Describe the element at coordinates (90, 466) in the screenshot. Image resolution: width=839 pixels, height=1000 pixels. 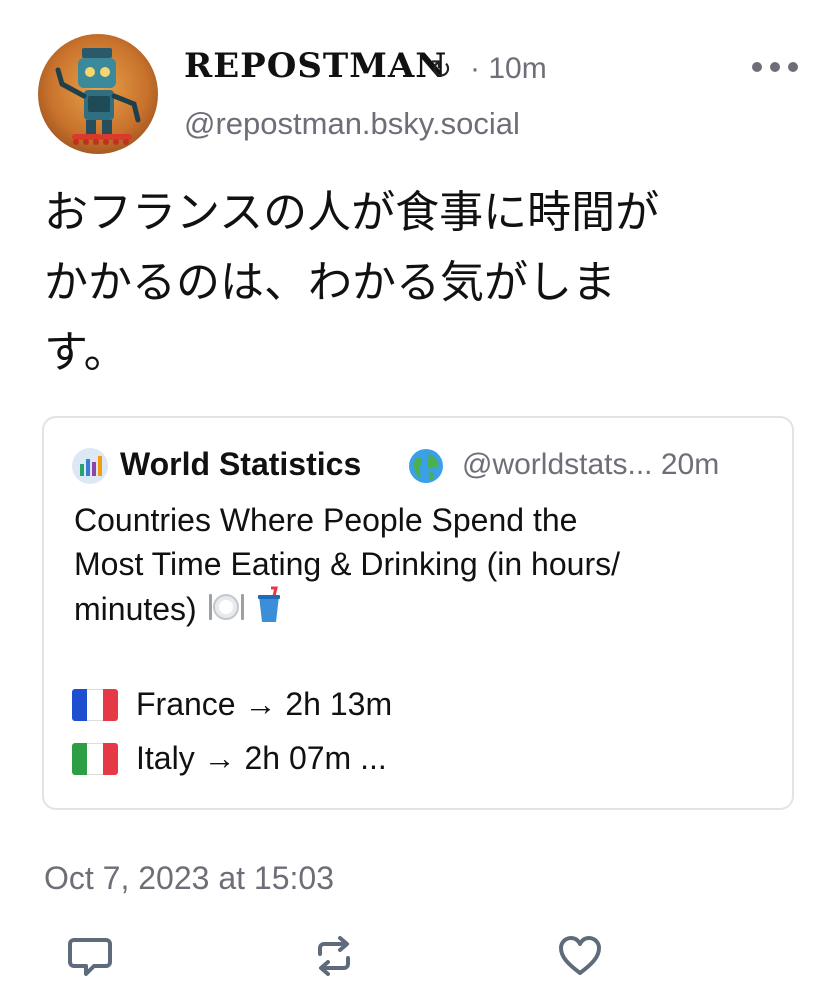
I see `quoted-author-avatar` at that location.